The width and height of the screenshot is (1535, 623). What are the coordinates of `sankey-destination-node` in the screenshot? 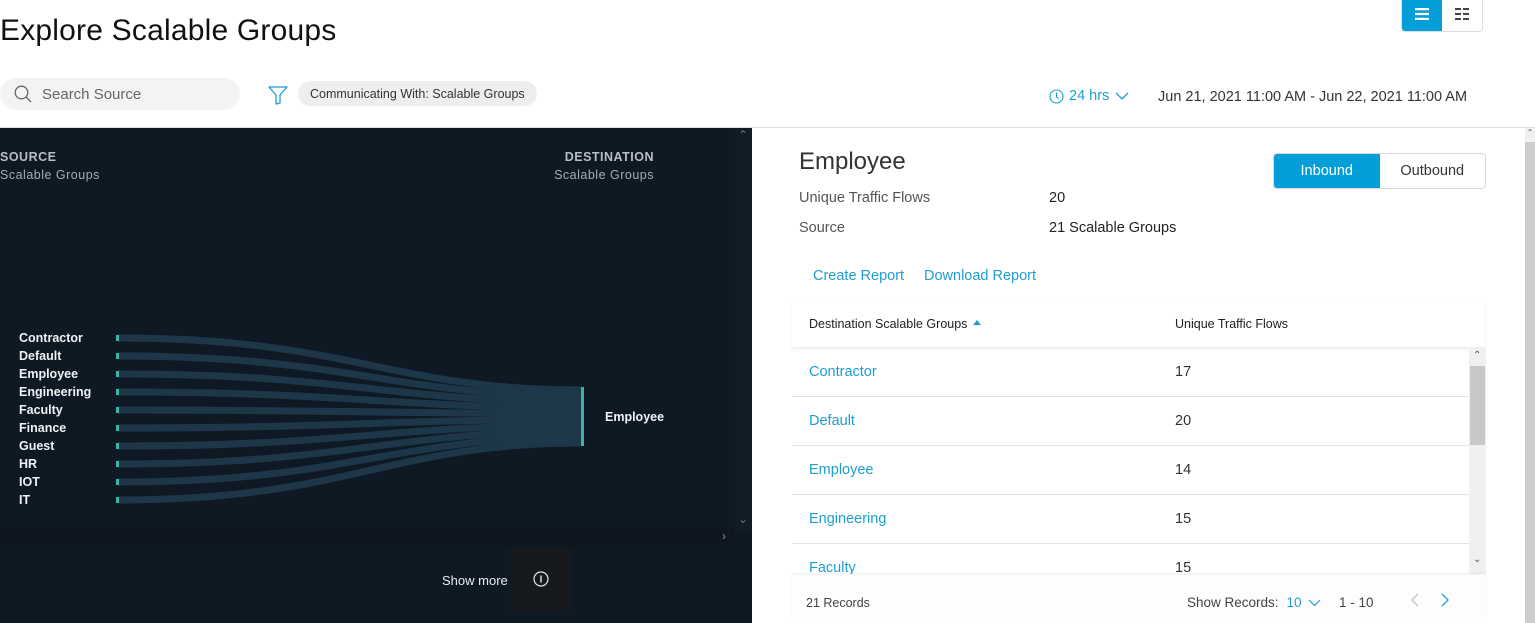 It's located at (582, 416).